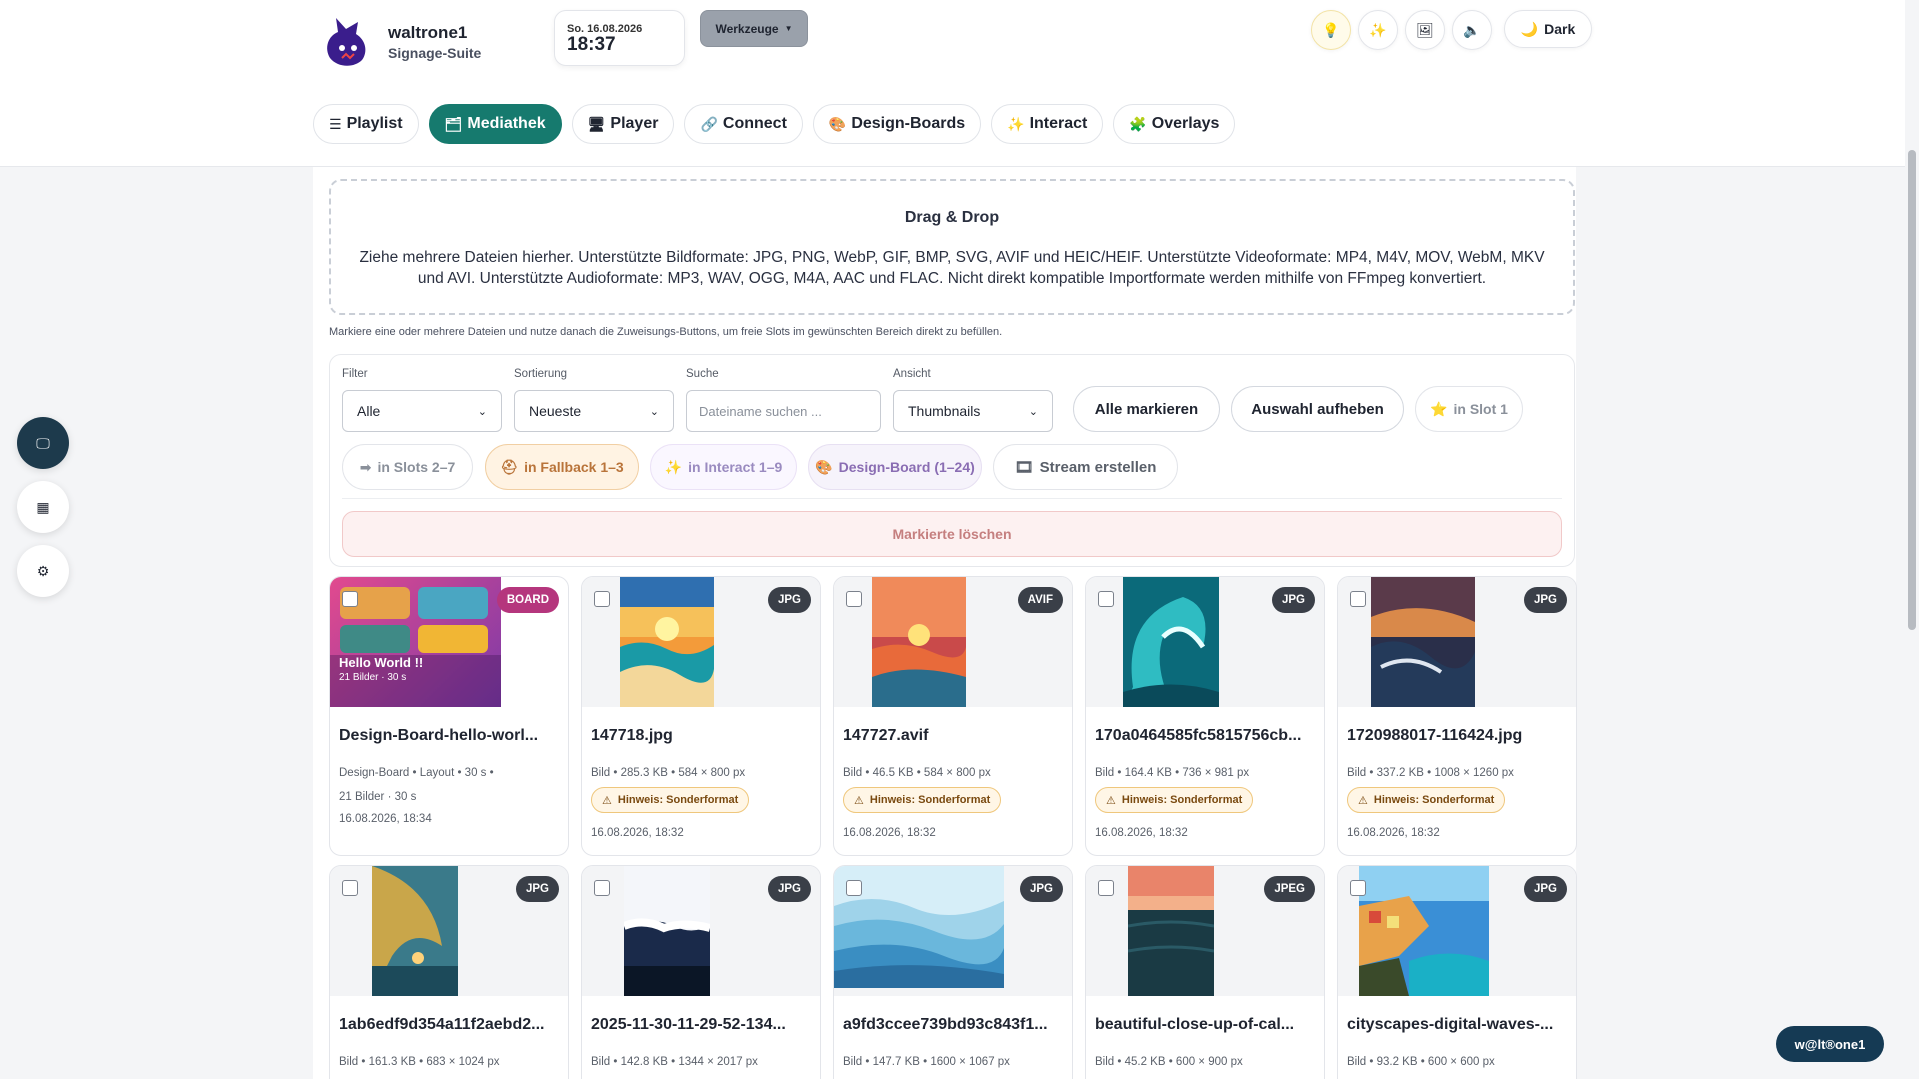 This screenshot has width=1919, height=1079. I want to click on sunset-image, so click(667, 642).